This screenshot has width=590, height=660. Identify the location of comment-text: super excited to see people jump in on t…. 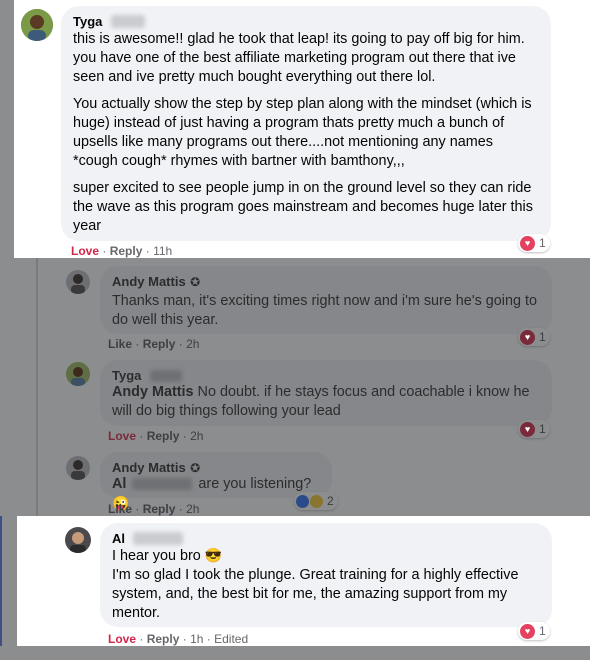
(303, 207).